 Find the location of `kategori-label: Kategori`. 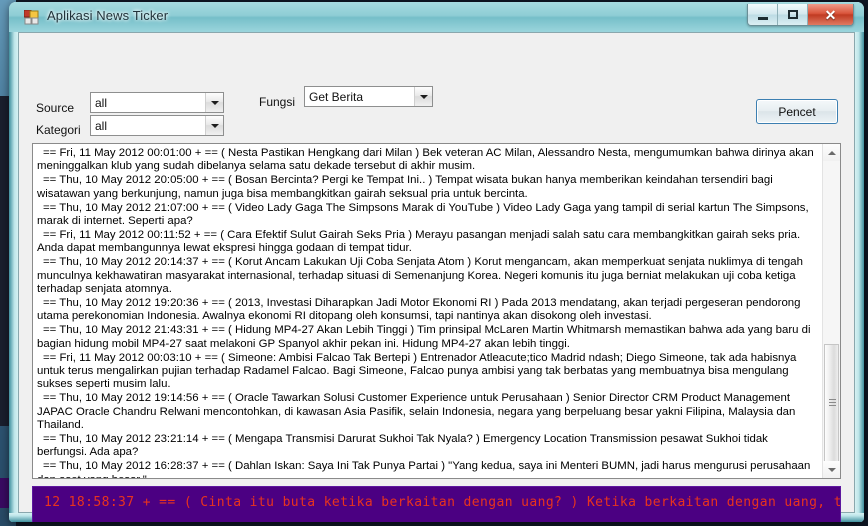

kategori-label: Kategori is located at coordinates (58, 130).